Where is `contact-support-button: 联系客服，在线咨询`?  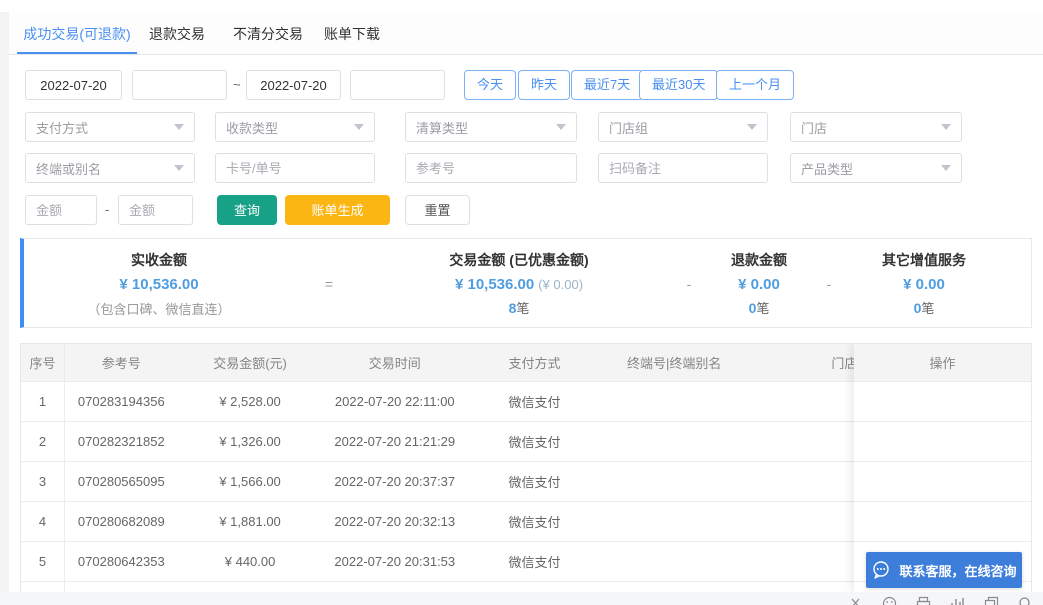
contact-support-button: 联系客服，在线咨询 is located at coordinates (944, 570).